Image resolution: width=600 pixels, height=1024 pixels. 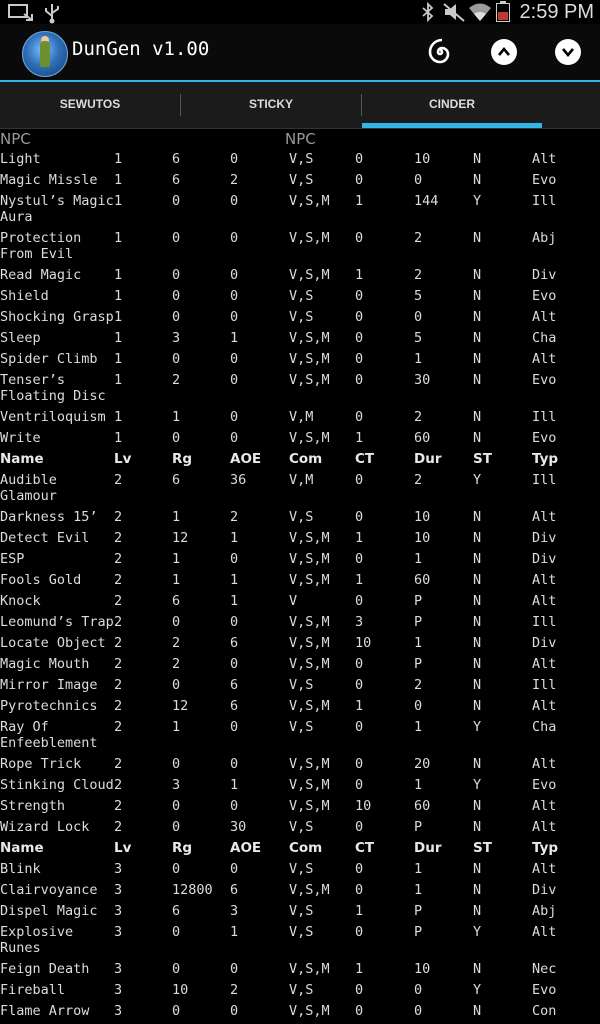 I want to click on spell-row: Pyrotechnics 2 12 6 V,S,M 1 0 N Alt, so click(x=300, y=706).